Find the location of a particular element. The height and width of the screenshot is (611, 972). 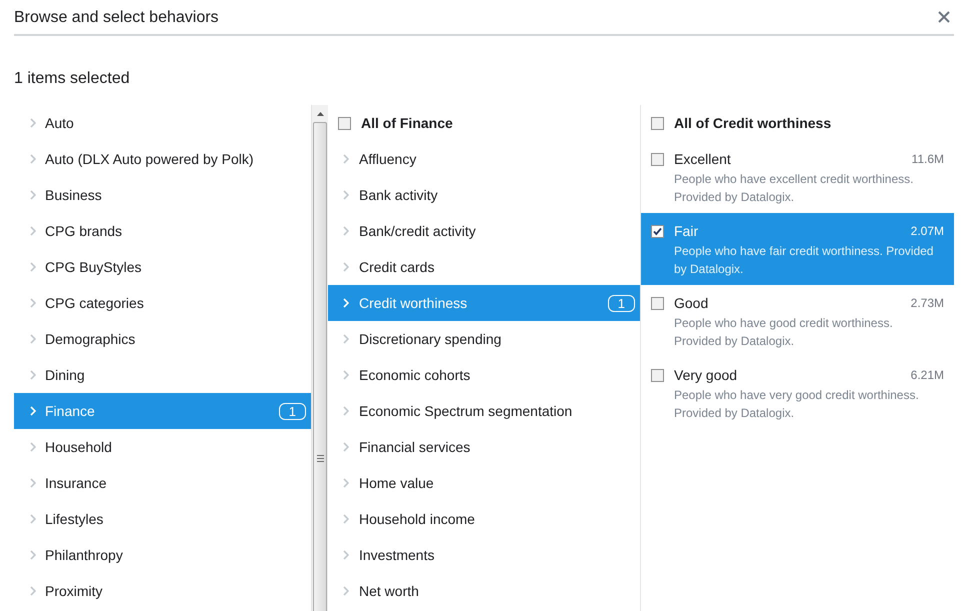

option-row: Good 2.73M People who have good credit worthiness. Provided by Datalogix. is located at coordinates (797, 321).